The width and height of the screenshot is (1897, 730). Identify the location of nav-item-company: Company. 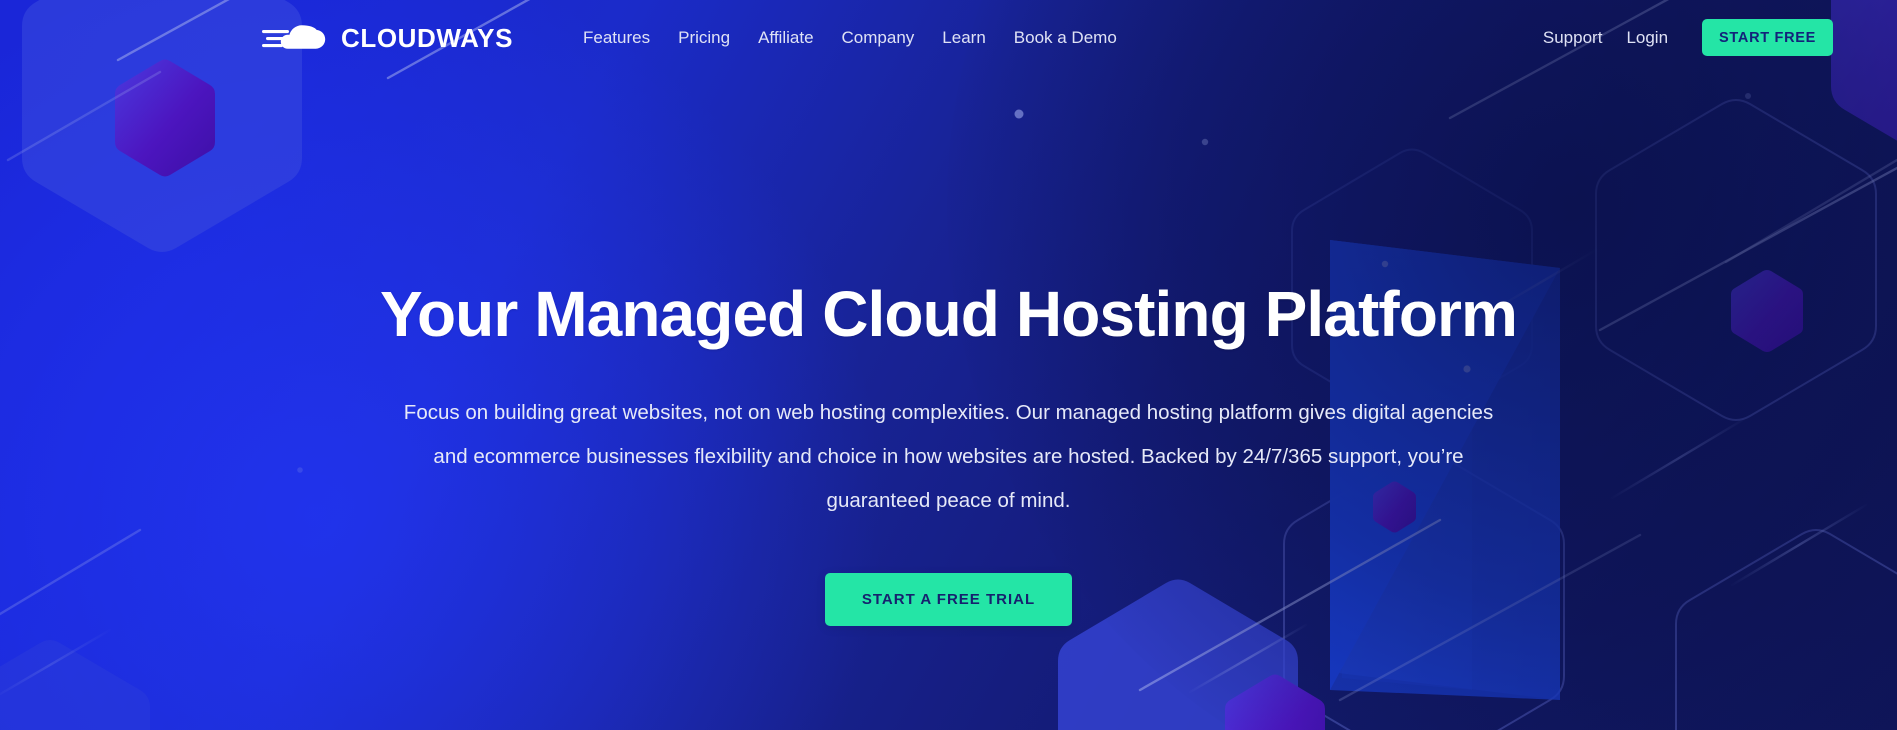
(878, 37).